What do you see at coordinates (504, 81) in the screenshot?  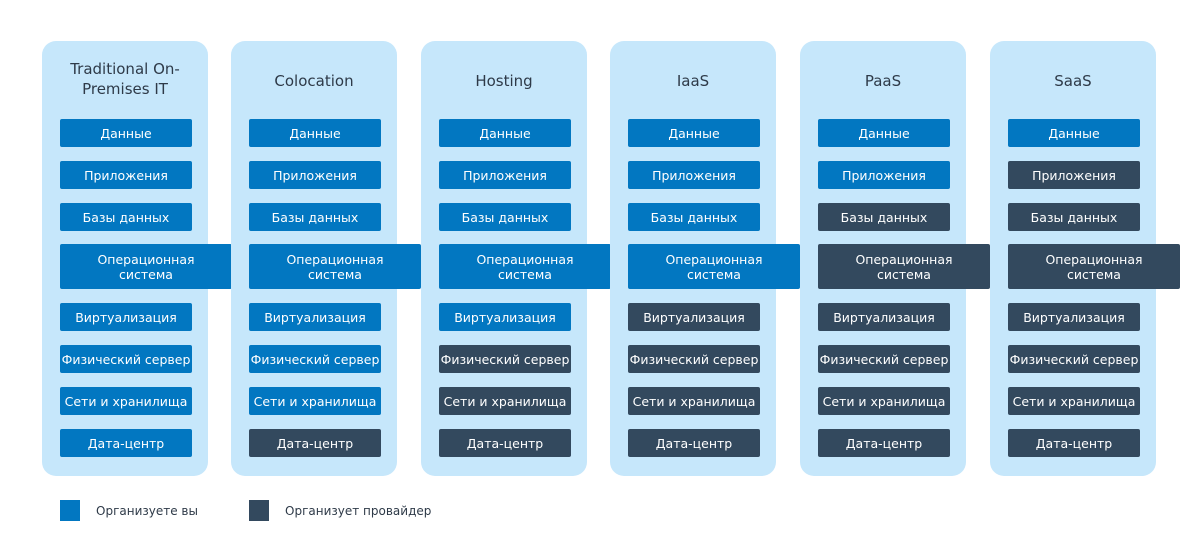 I see `column-title: Hosting` at bounding box center [504, 81].